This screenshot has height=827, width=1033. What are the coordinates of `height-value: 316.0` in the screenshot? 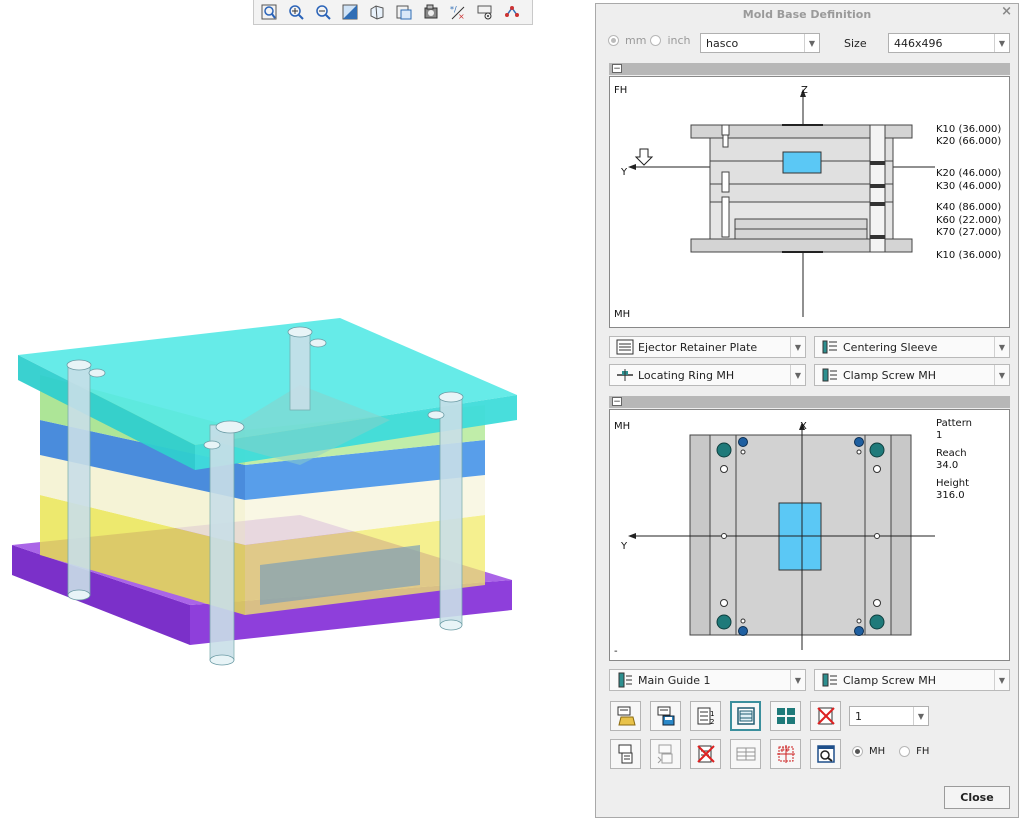 It's located at (950, 495).